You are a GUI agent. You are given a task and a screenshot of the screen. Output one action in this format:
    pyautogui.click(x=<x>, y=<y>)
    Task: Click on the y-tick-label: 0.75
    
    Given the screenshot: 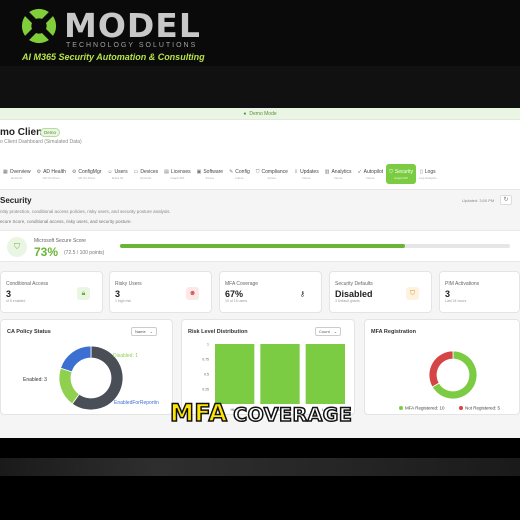 What is the action you would take?
    pyautogui.click(x=205, y=360)
    